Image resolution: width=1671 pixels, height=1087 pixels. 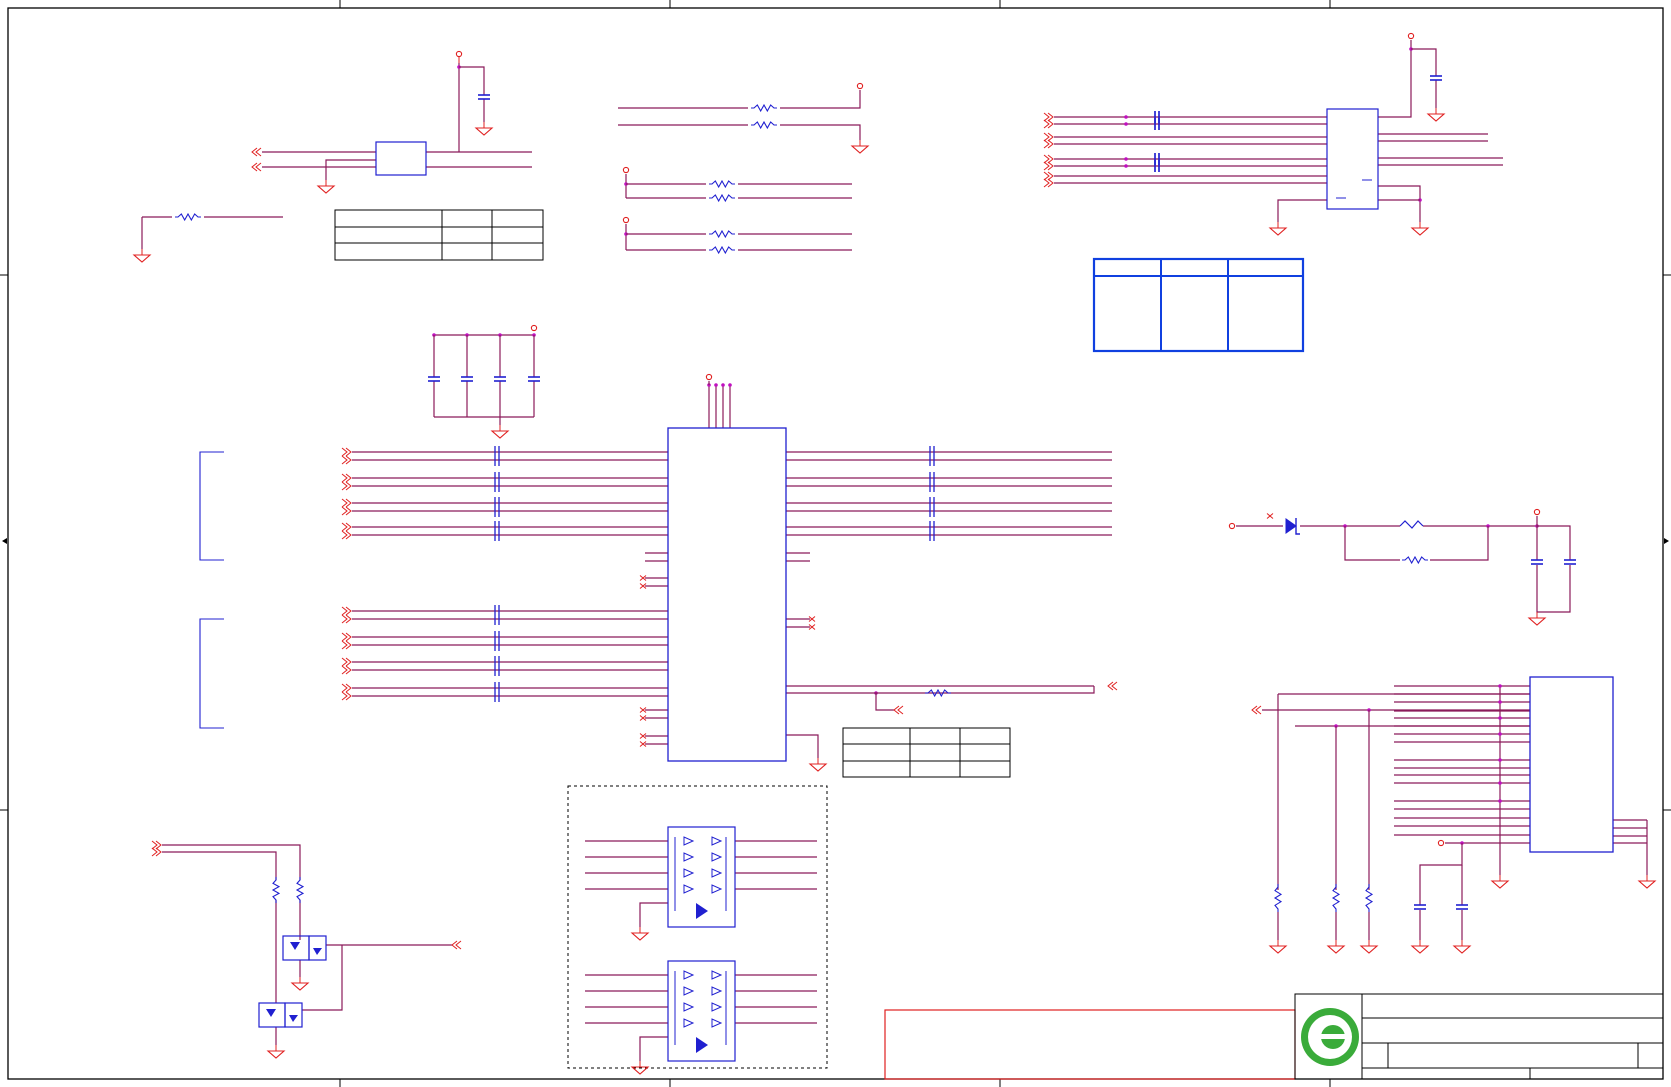 What do you see at coordinates (1333, 1036) in the screenshot?
I see `logo-bar` at bounding box center [1333, 1036].